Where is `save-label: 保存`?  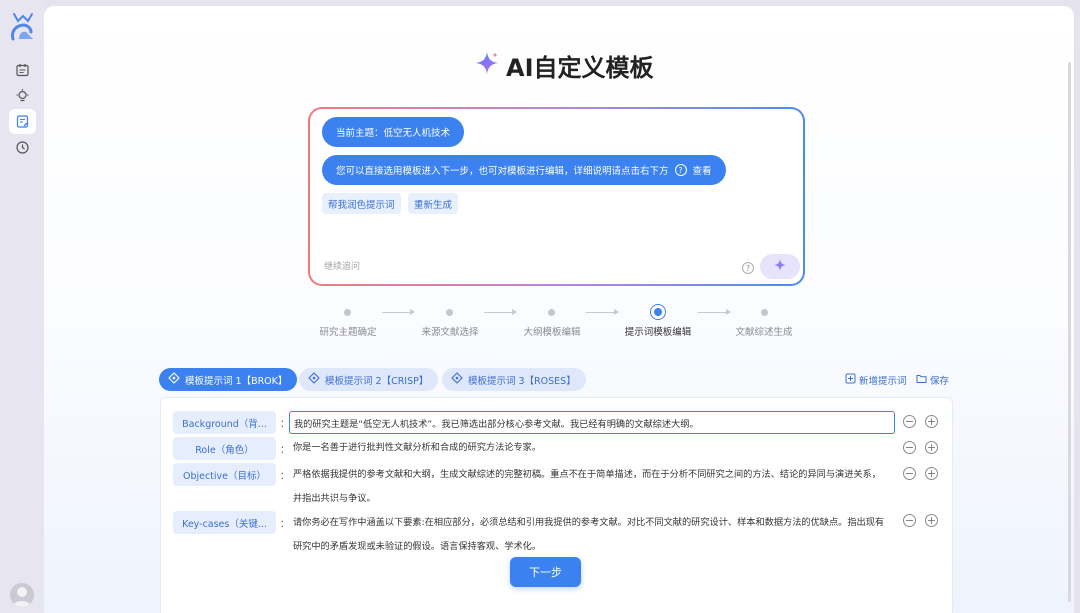
save-label: 保存 is located at coordinates (940, 381).